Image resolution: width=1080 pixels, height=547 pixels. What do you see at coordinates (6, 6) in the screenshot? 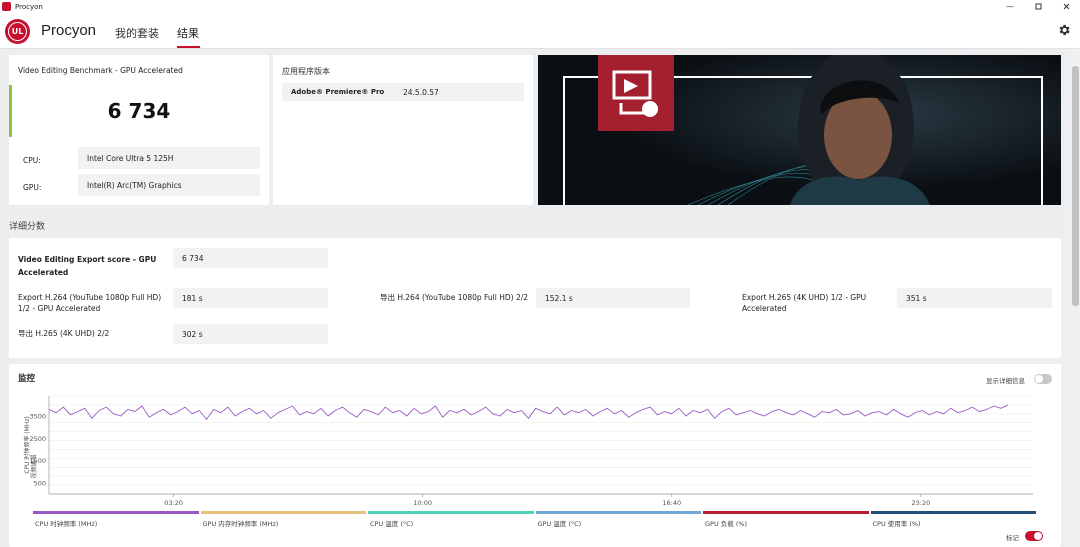
I see `app-icon` at bounding box center [6, 6].